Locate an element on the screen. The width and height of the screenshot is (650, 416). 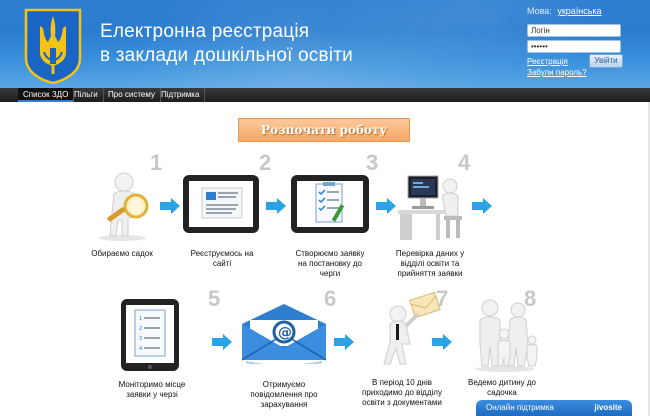
site-title-line2: в заклади дошкільної освіти is located at coordinates (226, 55).